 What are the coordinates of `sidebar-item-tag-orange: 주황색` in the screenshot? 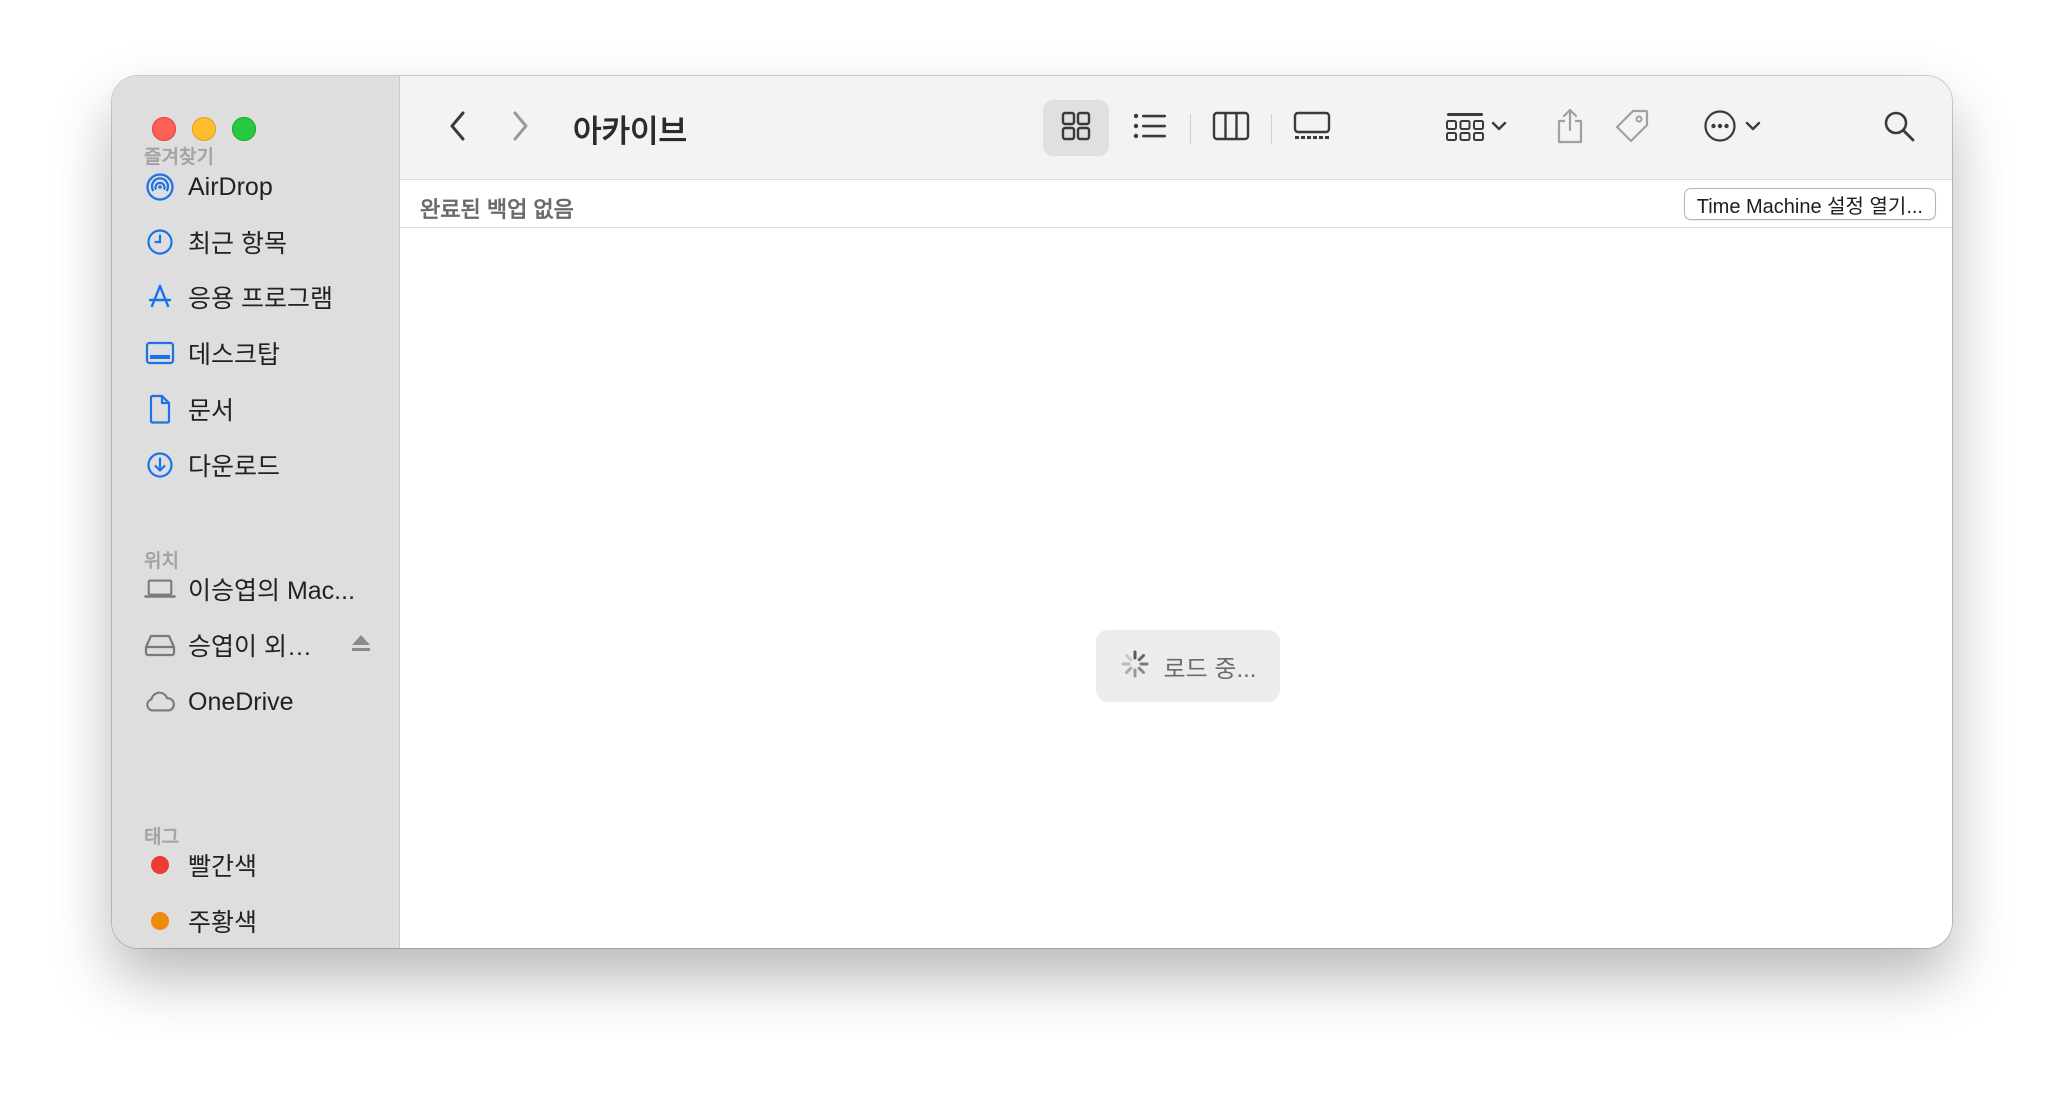 It's located at (264, 921).